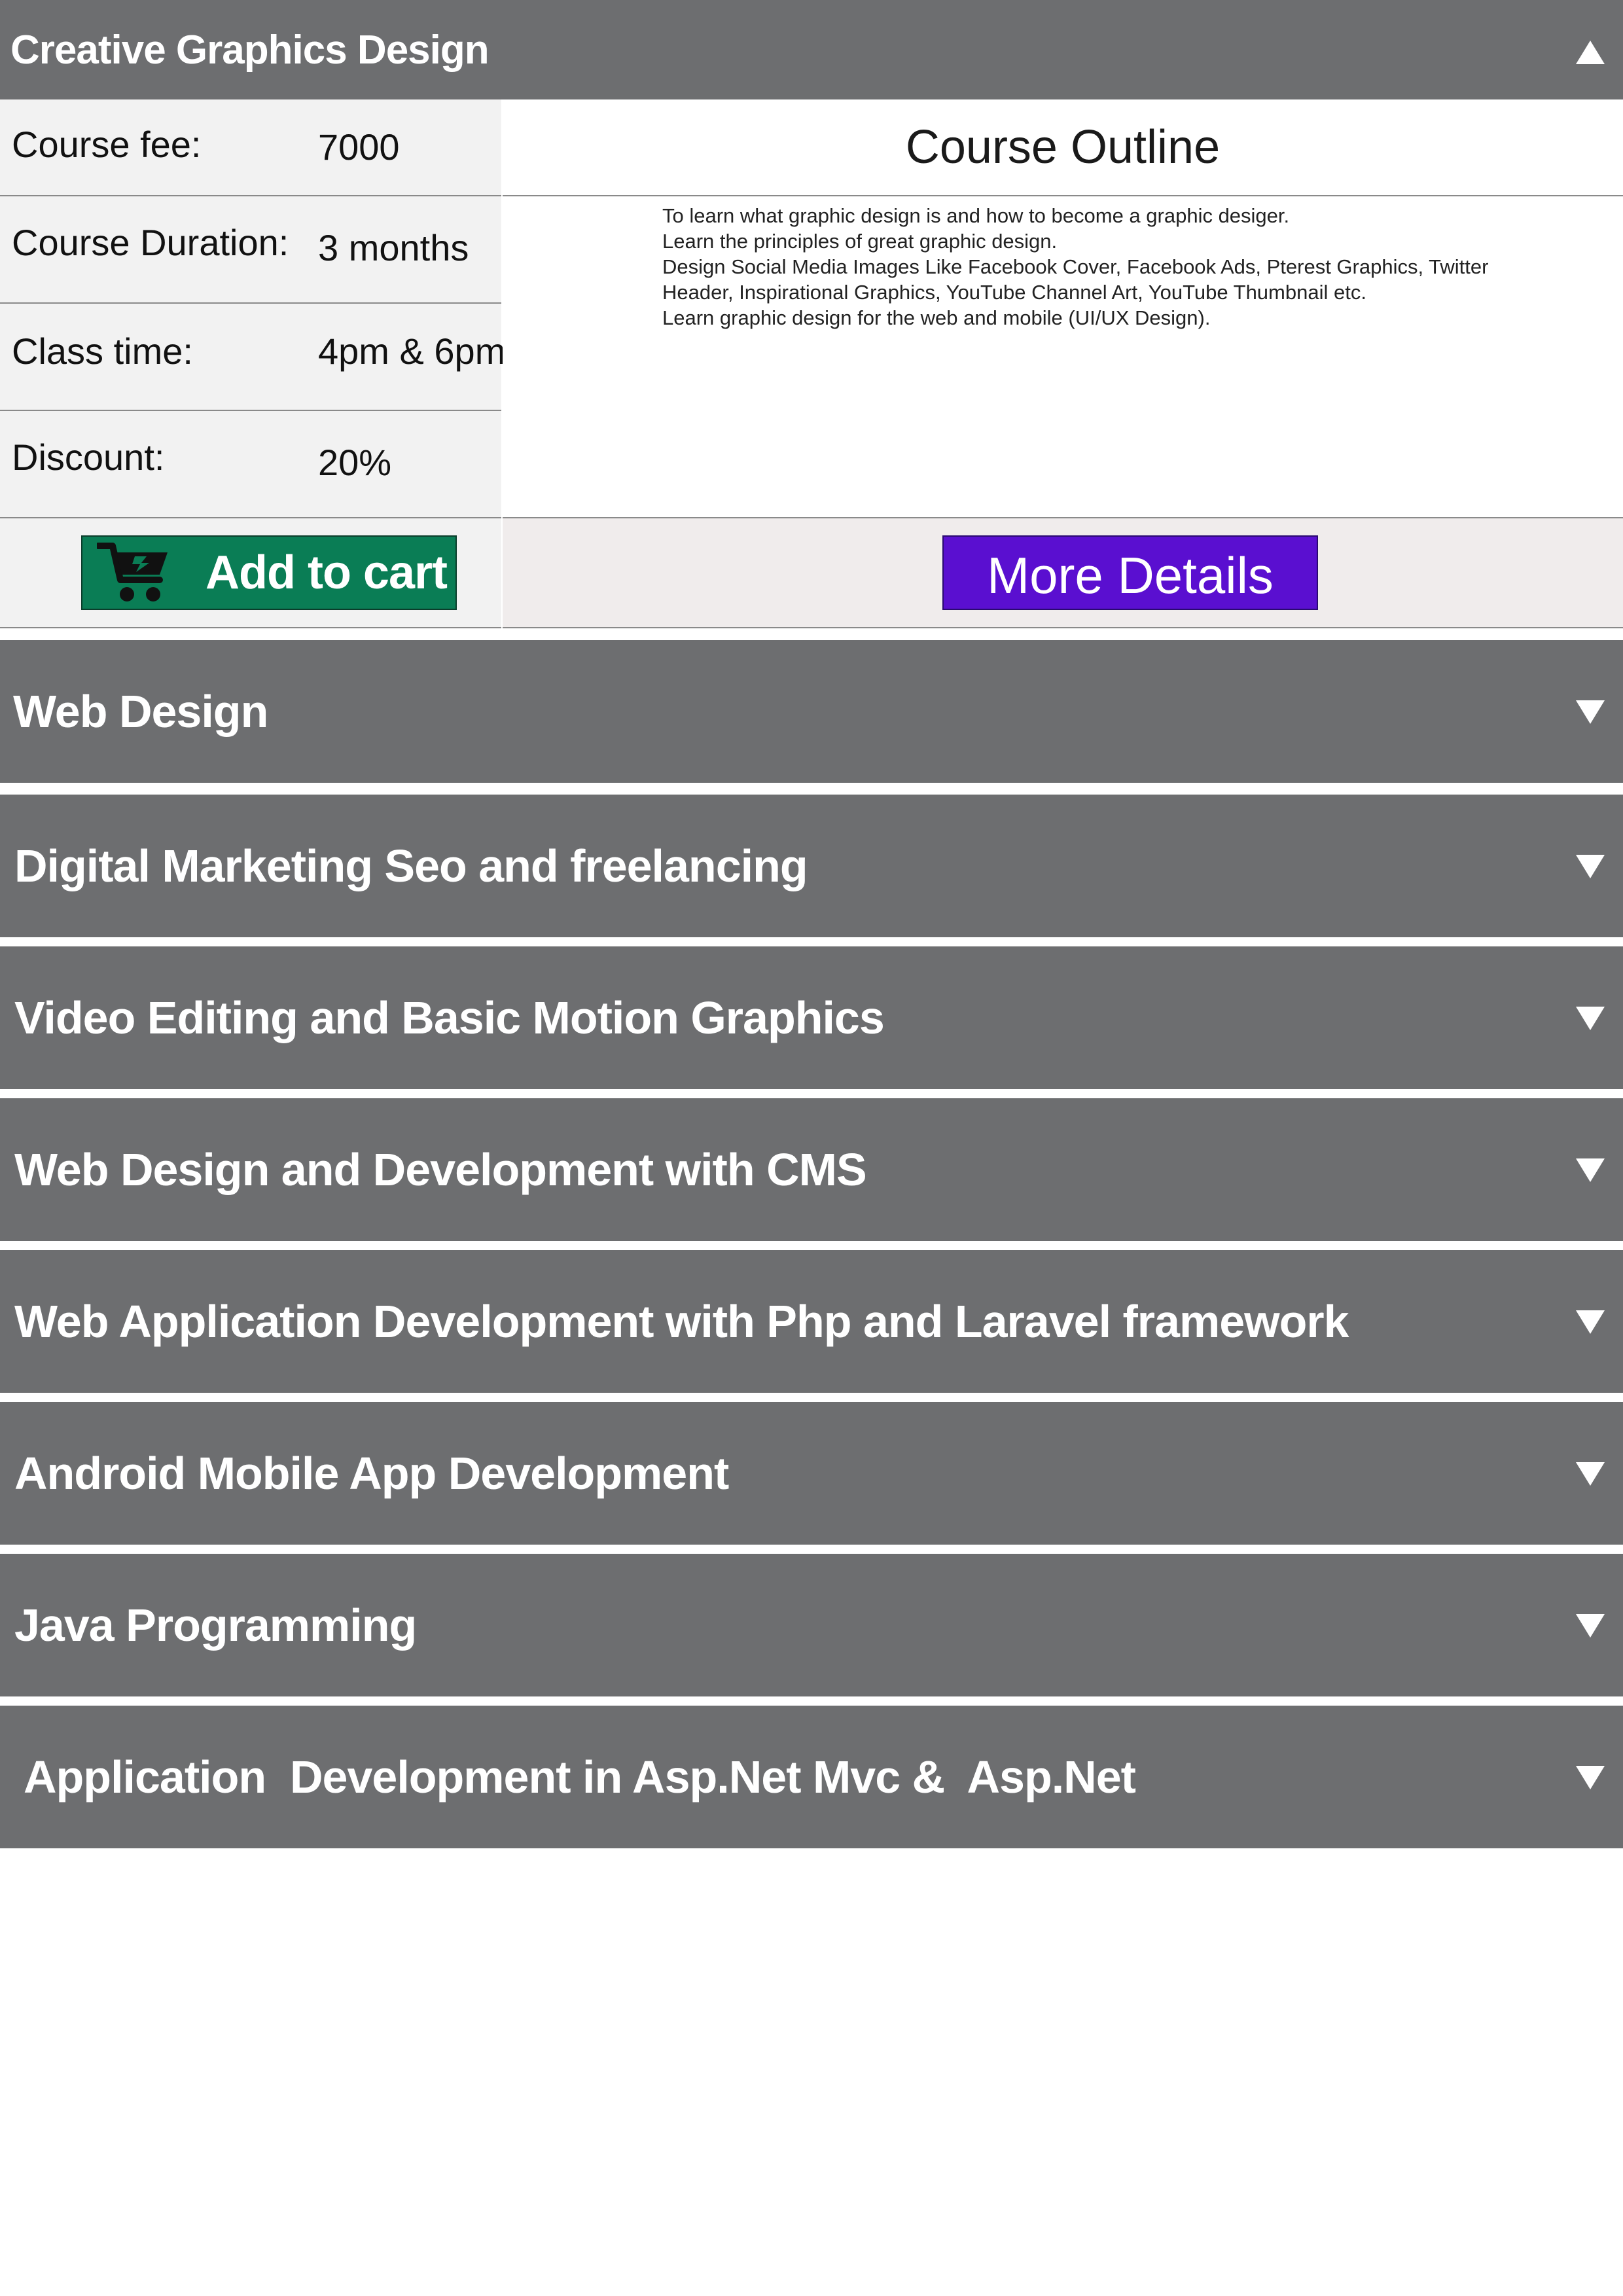 Image resolution: width=1623 pixels, height=2296 pixels. Describe the element at coordinates (250, 464) in the screenshot. I see `info-row-discount: Discount: 20%` at that location.